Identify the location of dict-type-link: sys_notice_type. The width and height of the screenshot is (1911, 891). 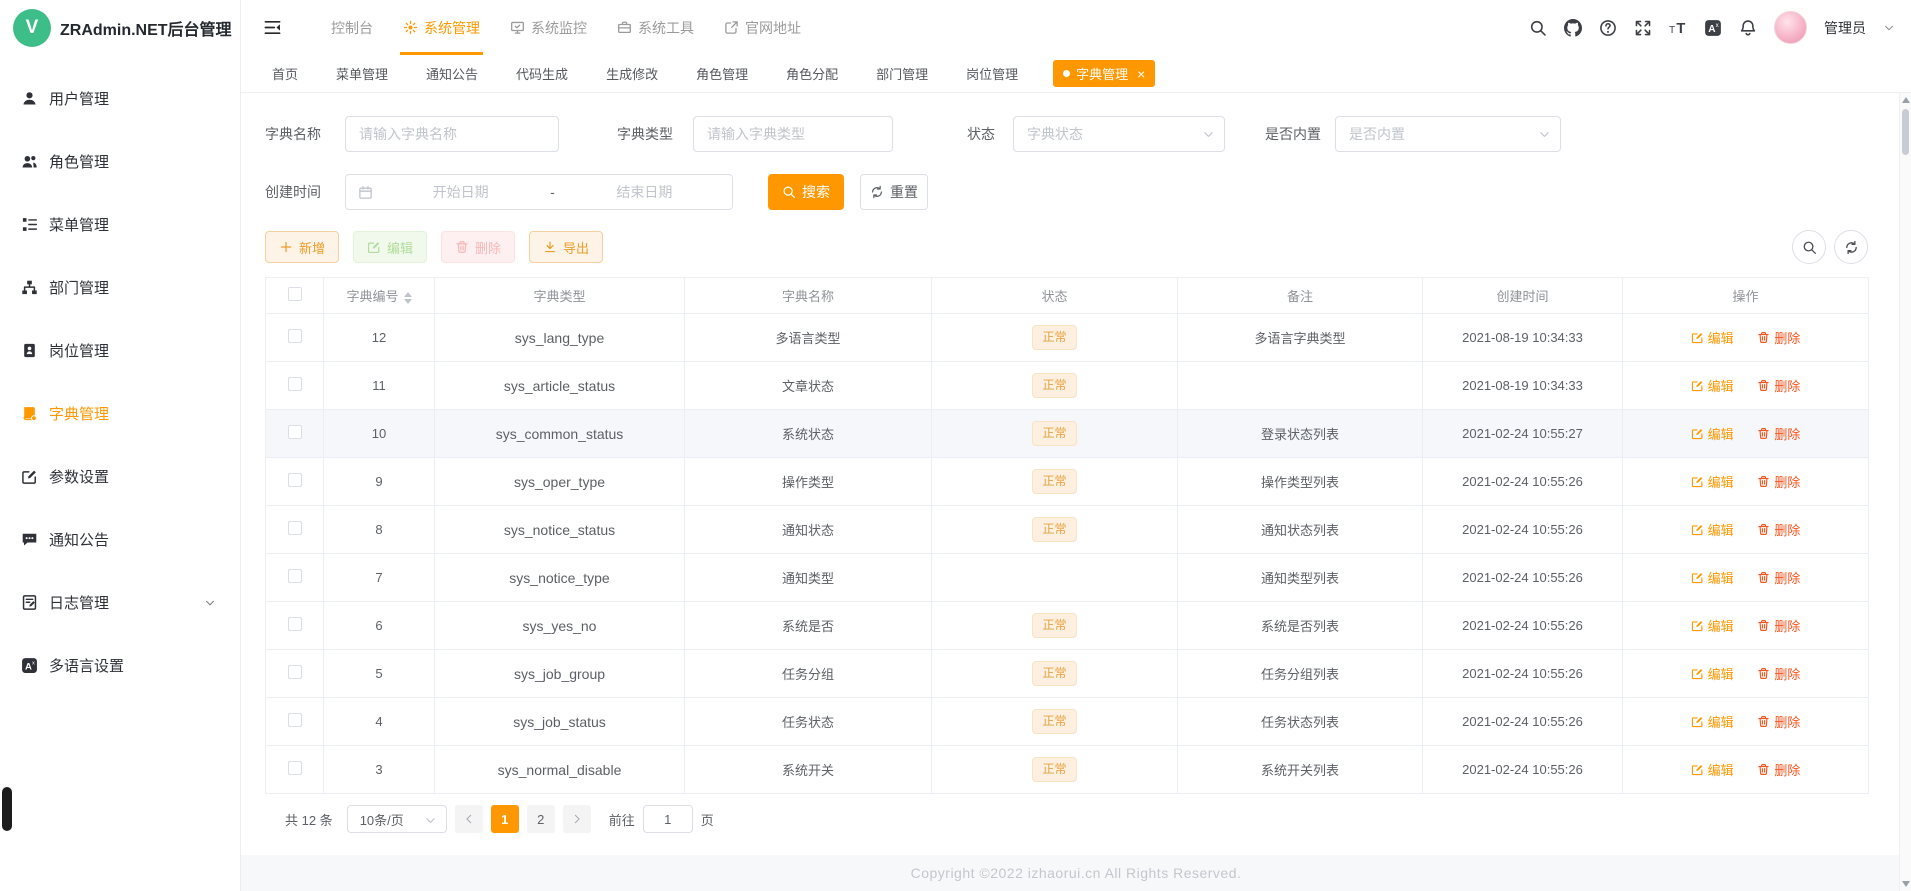
(559, 577).